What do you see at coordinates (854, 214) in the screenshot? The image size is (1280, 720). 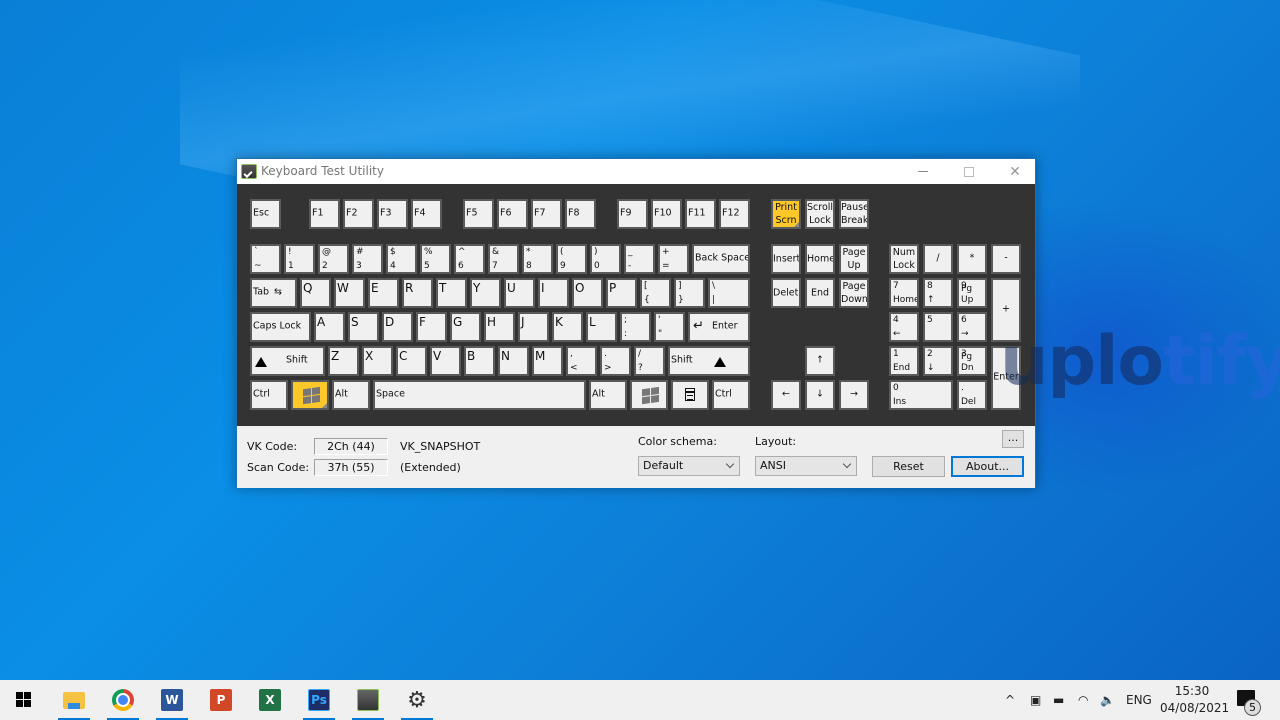 I see `key-system-2: Pause Break` at bounding box center [854, 214].